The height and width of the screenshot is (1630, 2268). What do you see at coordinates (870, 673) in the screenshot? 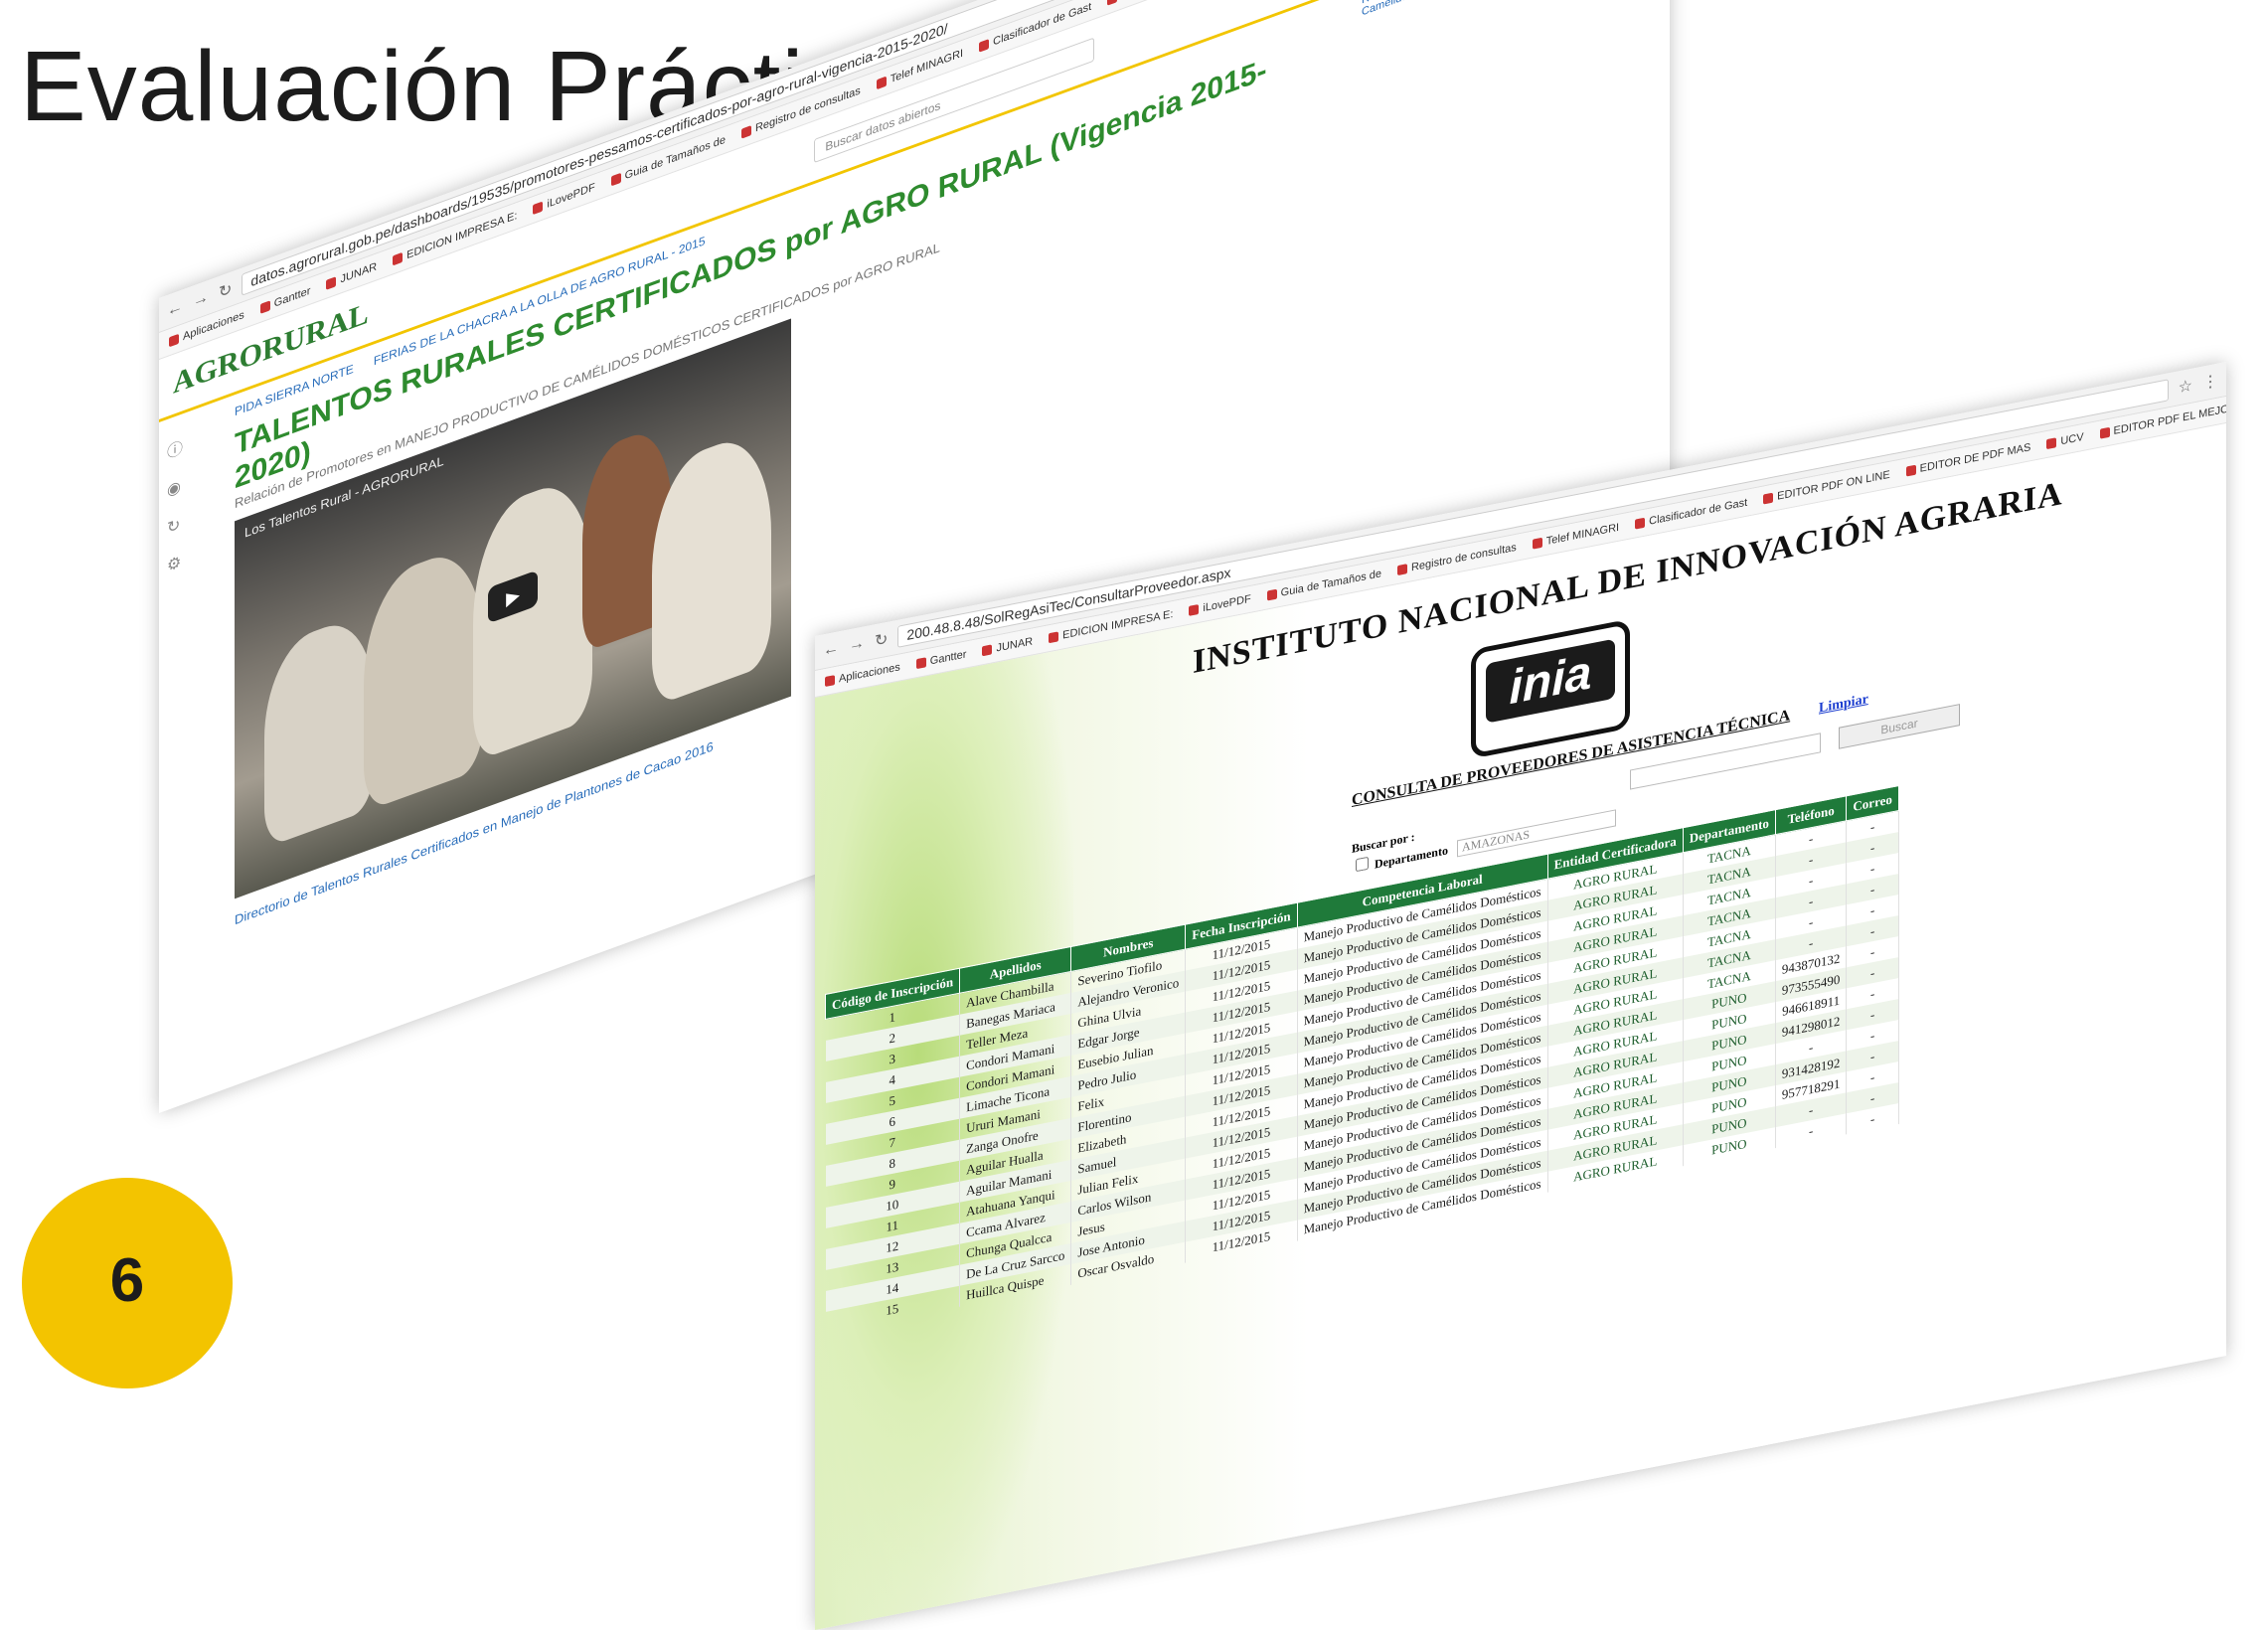
I see `bookmark-label: Aplicaciones` at bounding box center [870, 673].